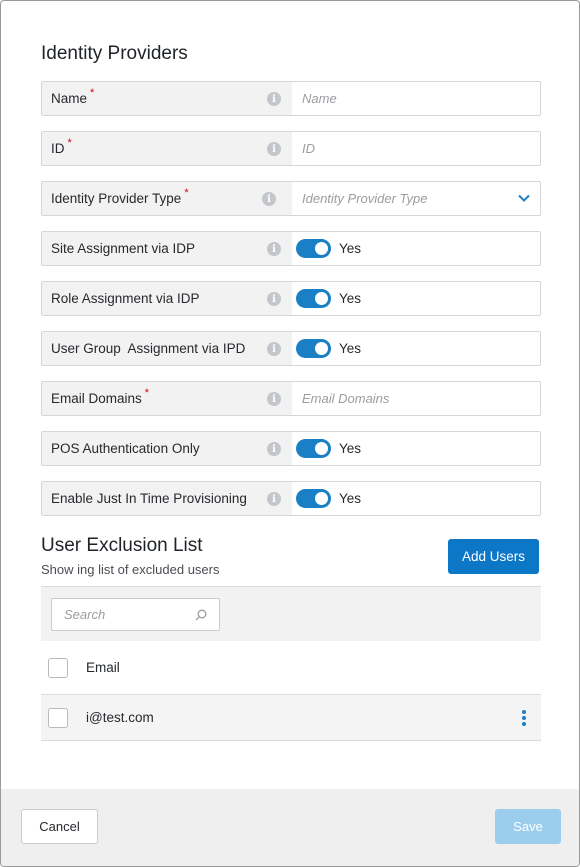 The width and height of the screenshot is (580, 867). I want to click on field-email-domains: Email Domains * i, so click(291, 398).